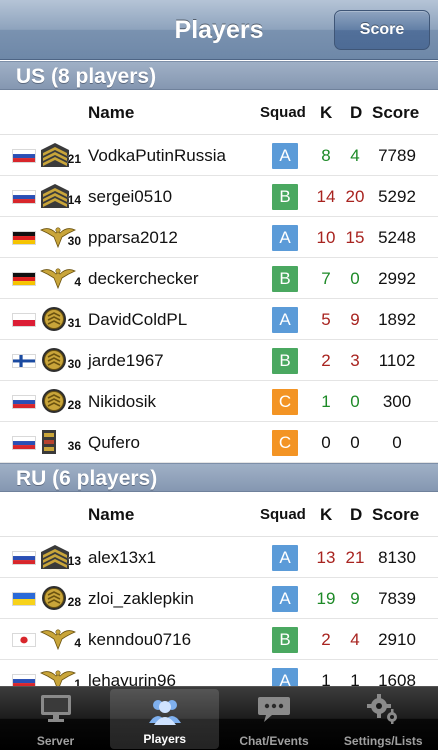 The width and height of the screenshot is (438, 750). What do you see at coordinates (74, 323) in the screenshot?
I see `rank-number: 31` at bounding box center [74, 323].